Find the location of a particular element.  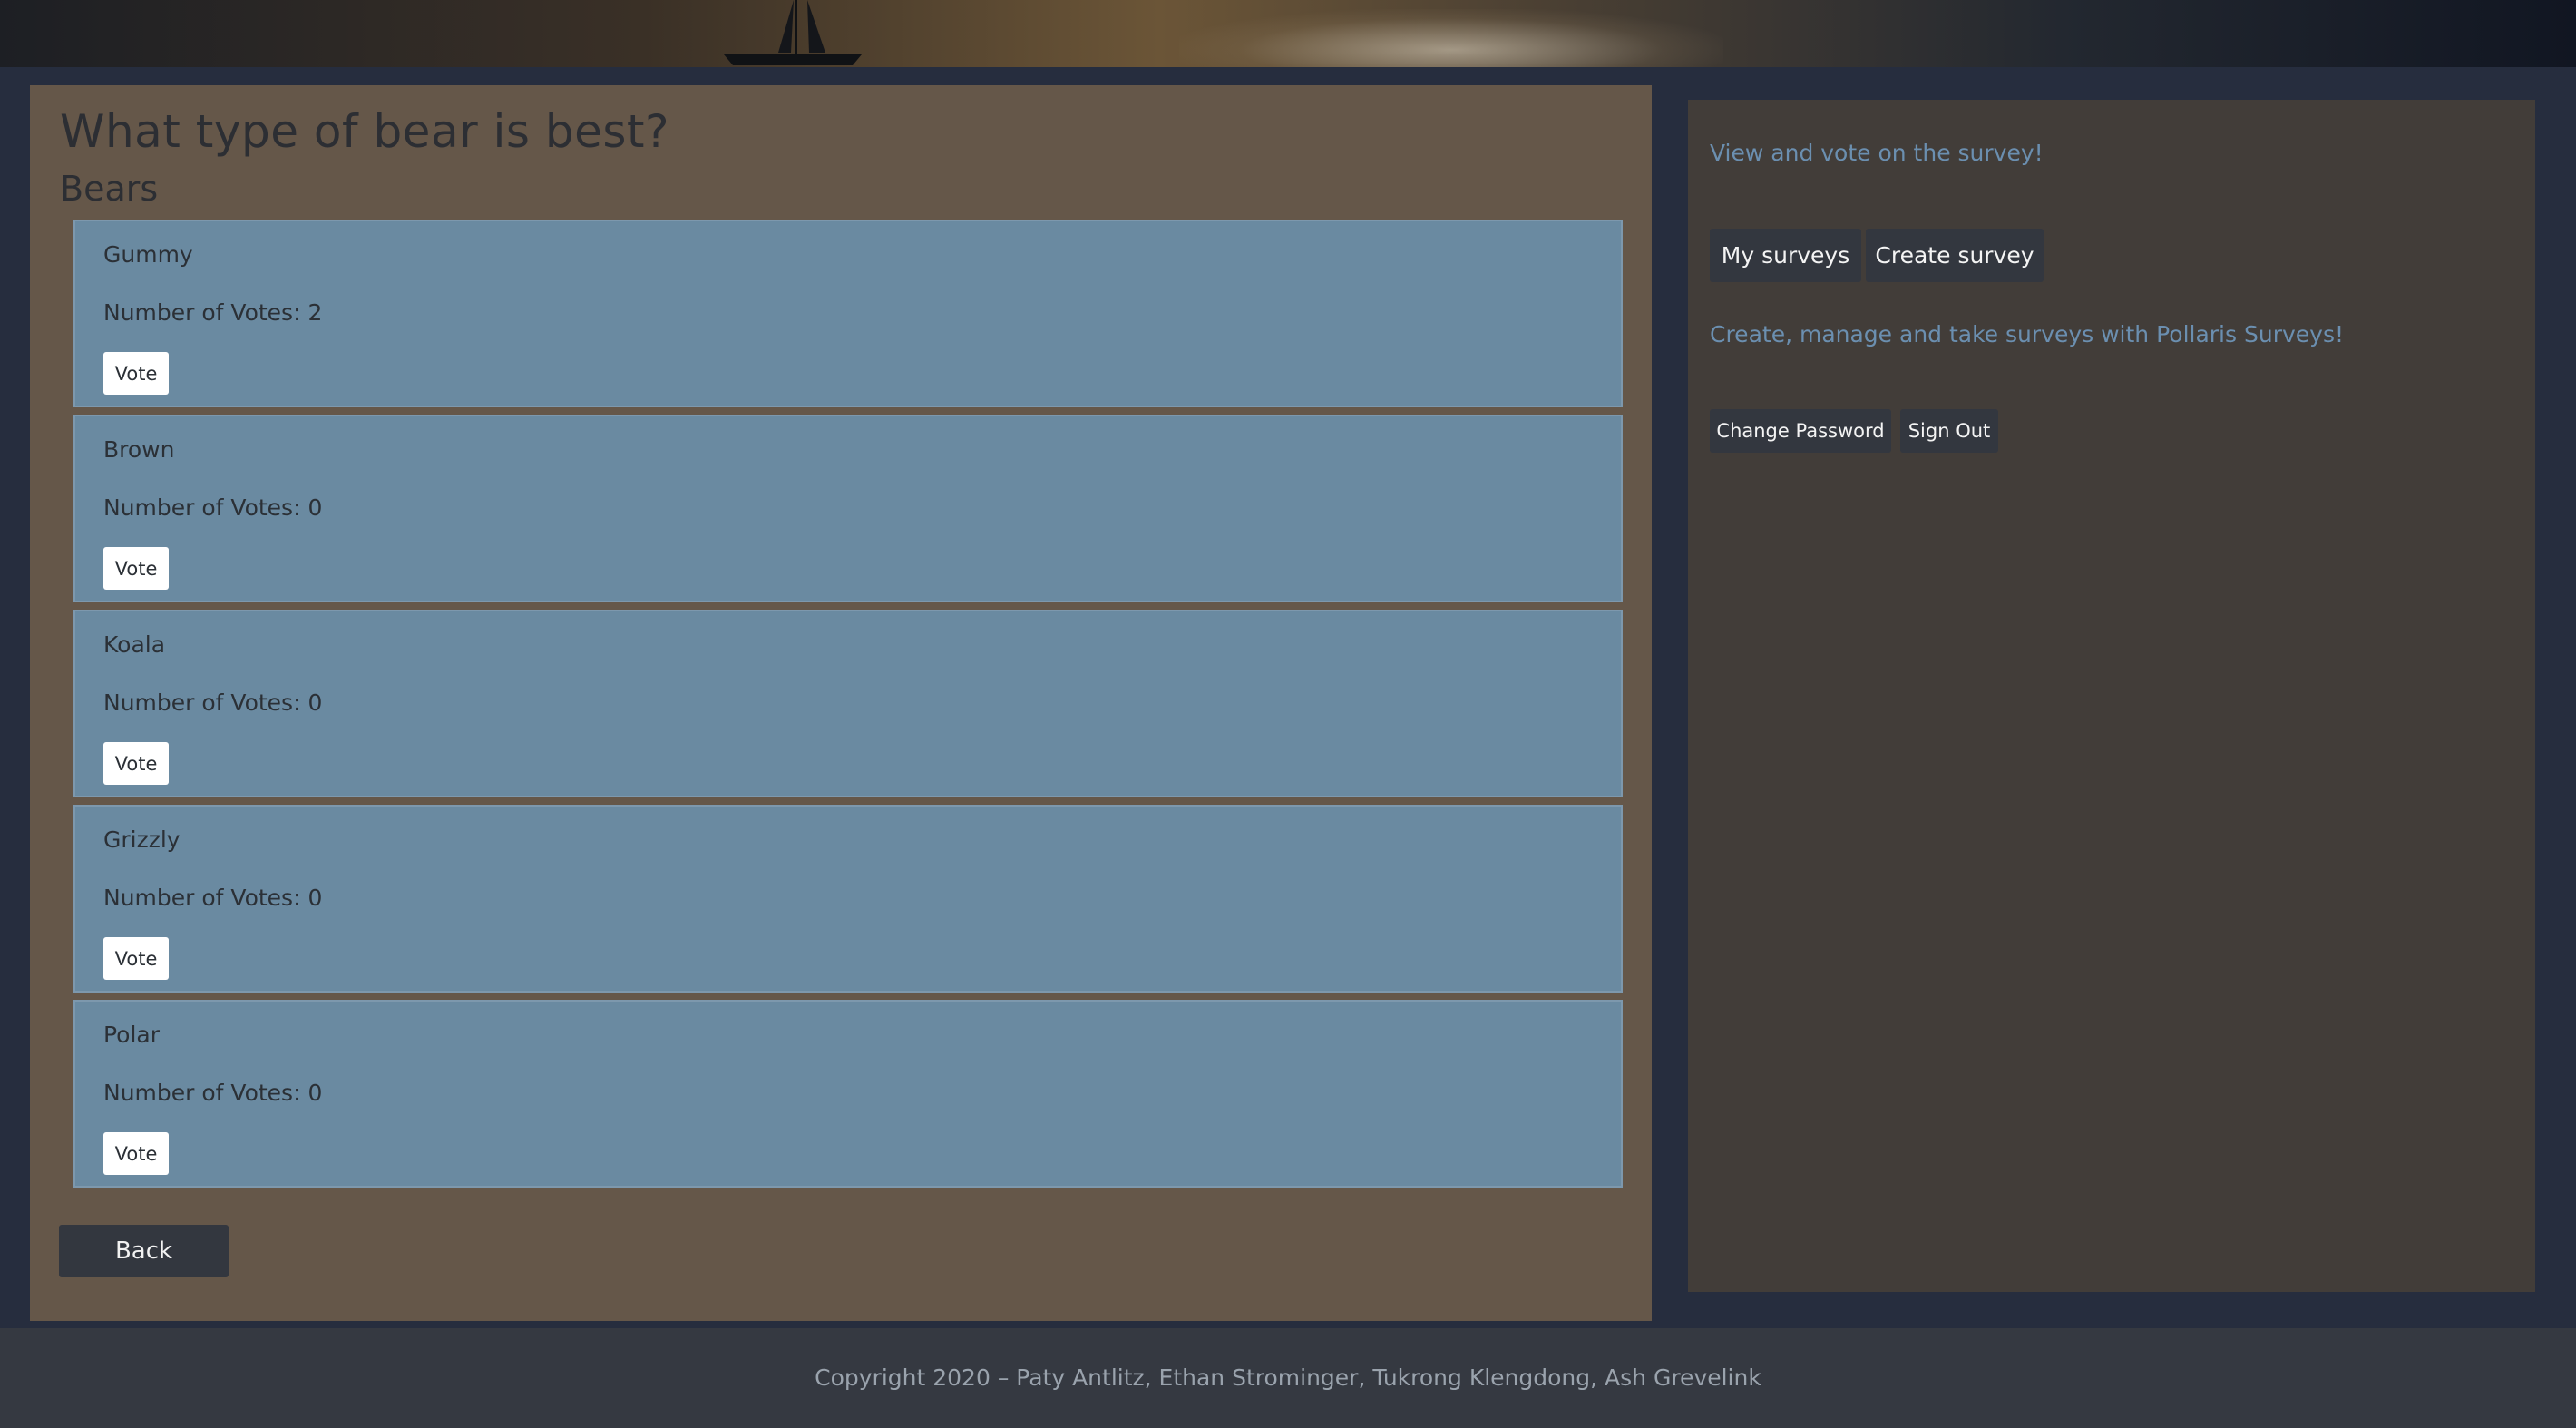

sidebar-intro: View and vote on the survey! is located at coordinates (1877, 153).